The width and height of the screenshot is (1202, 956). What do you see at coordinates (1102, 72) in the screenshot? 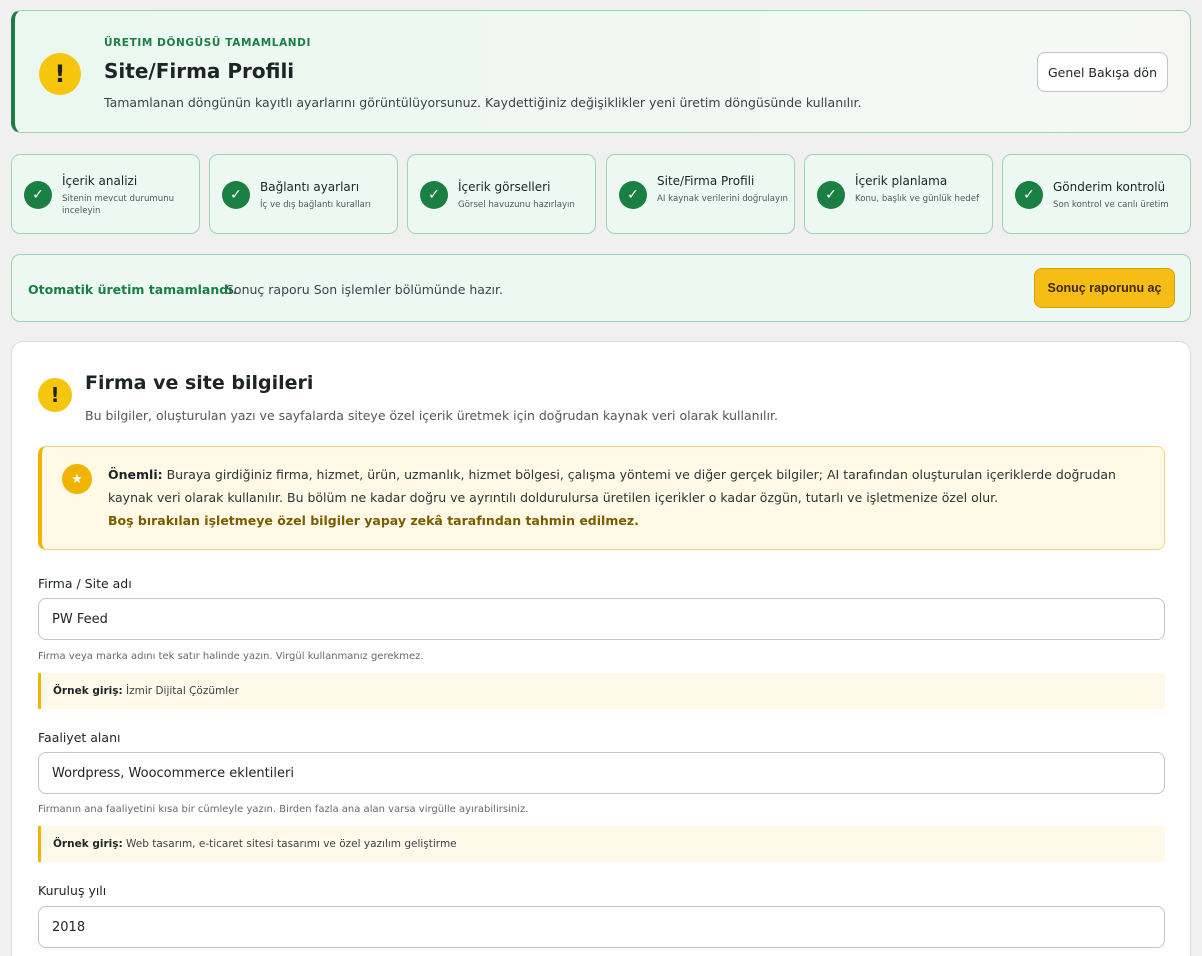
I see `back-to-overview-button: Genel Bakışa dön` at bounding box center [1102, 72].